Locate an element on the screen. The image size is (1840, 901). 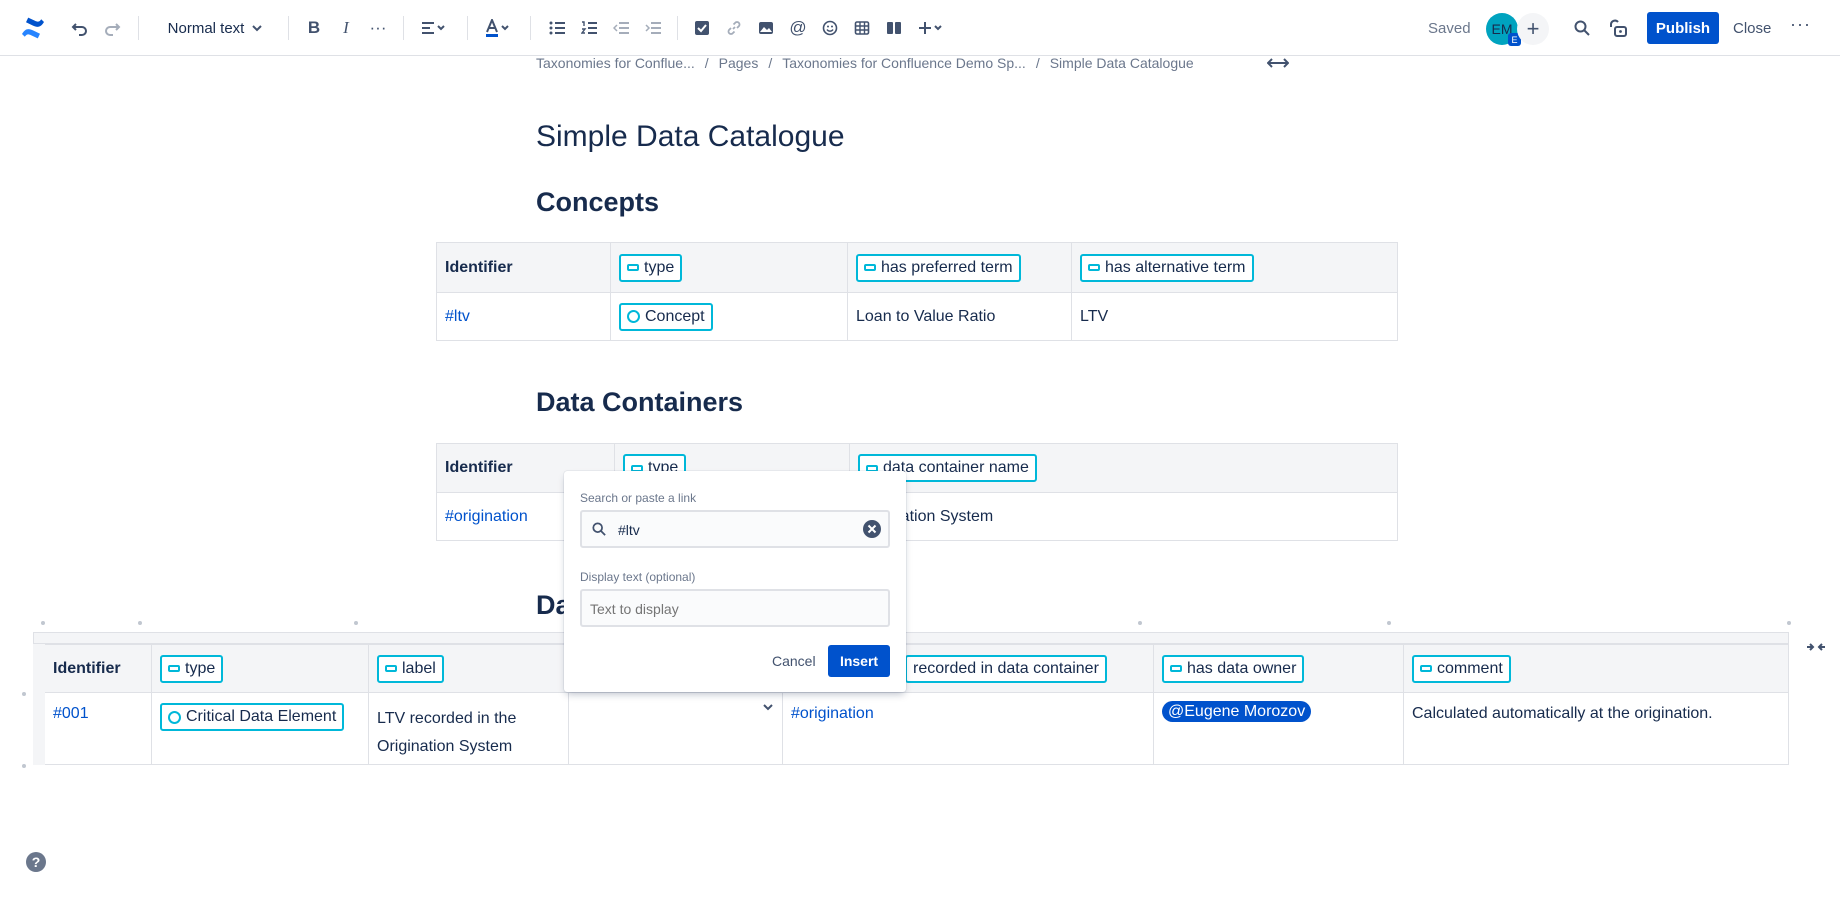
column-controls-bar is located at coordinates (911, 638).